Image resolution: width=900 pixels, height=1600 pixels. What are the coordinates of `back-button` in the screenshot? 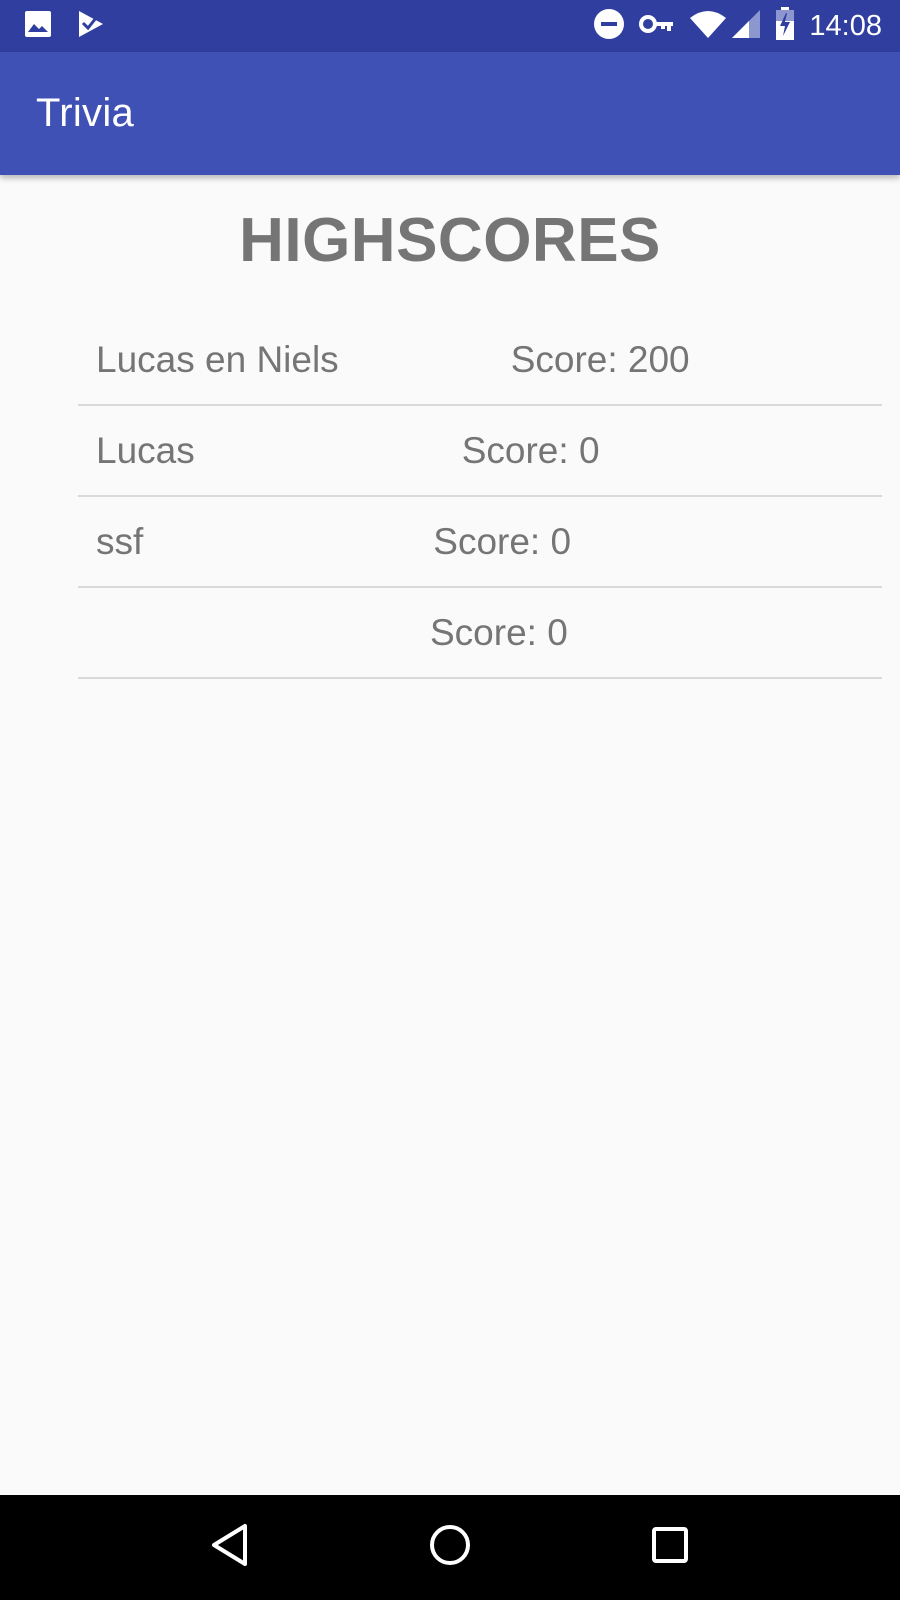 It's located at (230, 1548).